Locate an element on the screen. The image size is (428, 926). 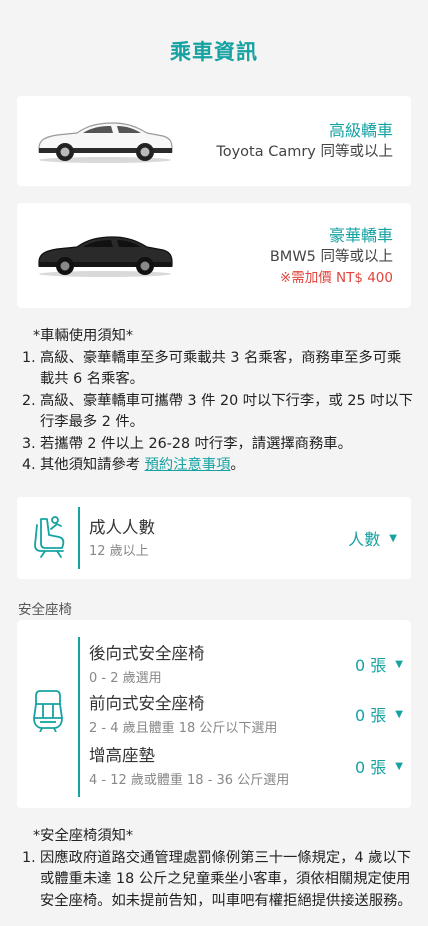
car-seat-row-forward-facing: 前向式安全座椅 2 - 4 歲且體重 18 公斤以下選用 0 張 ▼ is located at coordinates (246, 714).